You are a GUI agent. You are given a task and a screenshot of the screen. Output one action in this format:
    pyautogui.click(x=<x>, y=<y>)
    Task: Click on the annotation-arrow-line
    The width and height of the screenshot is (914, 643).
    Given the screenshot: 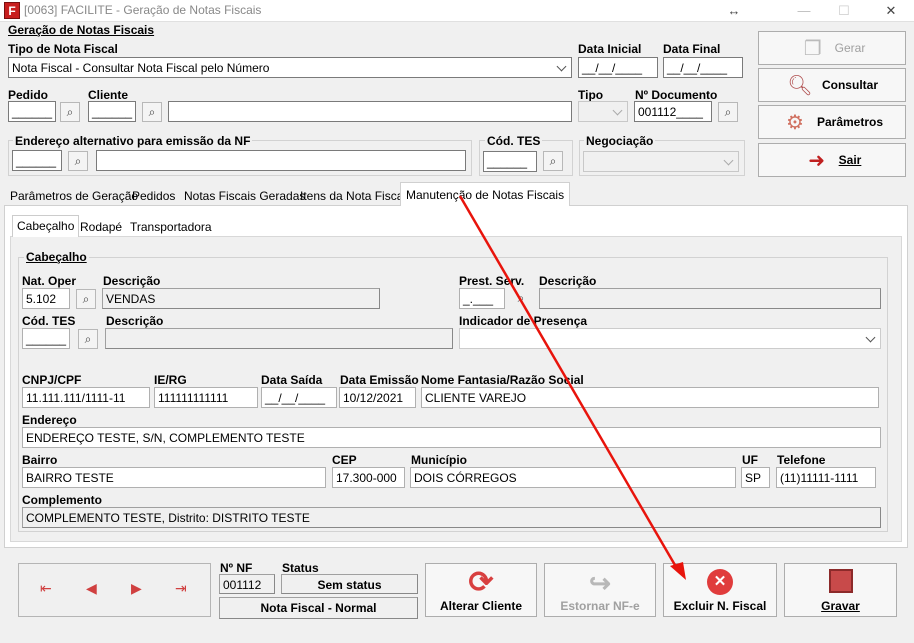 What is the action you would take?
    pyautogui.click(x=569, y=384)
    